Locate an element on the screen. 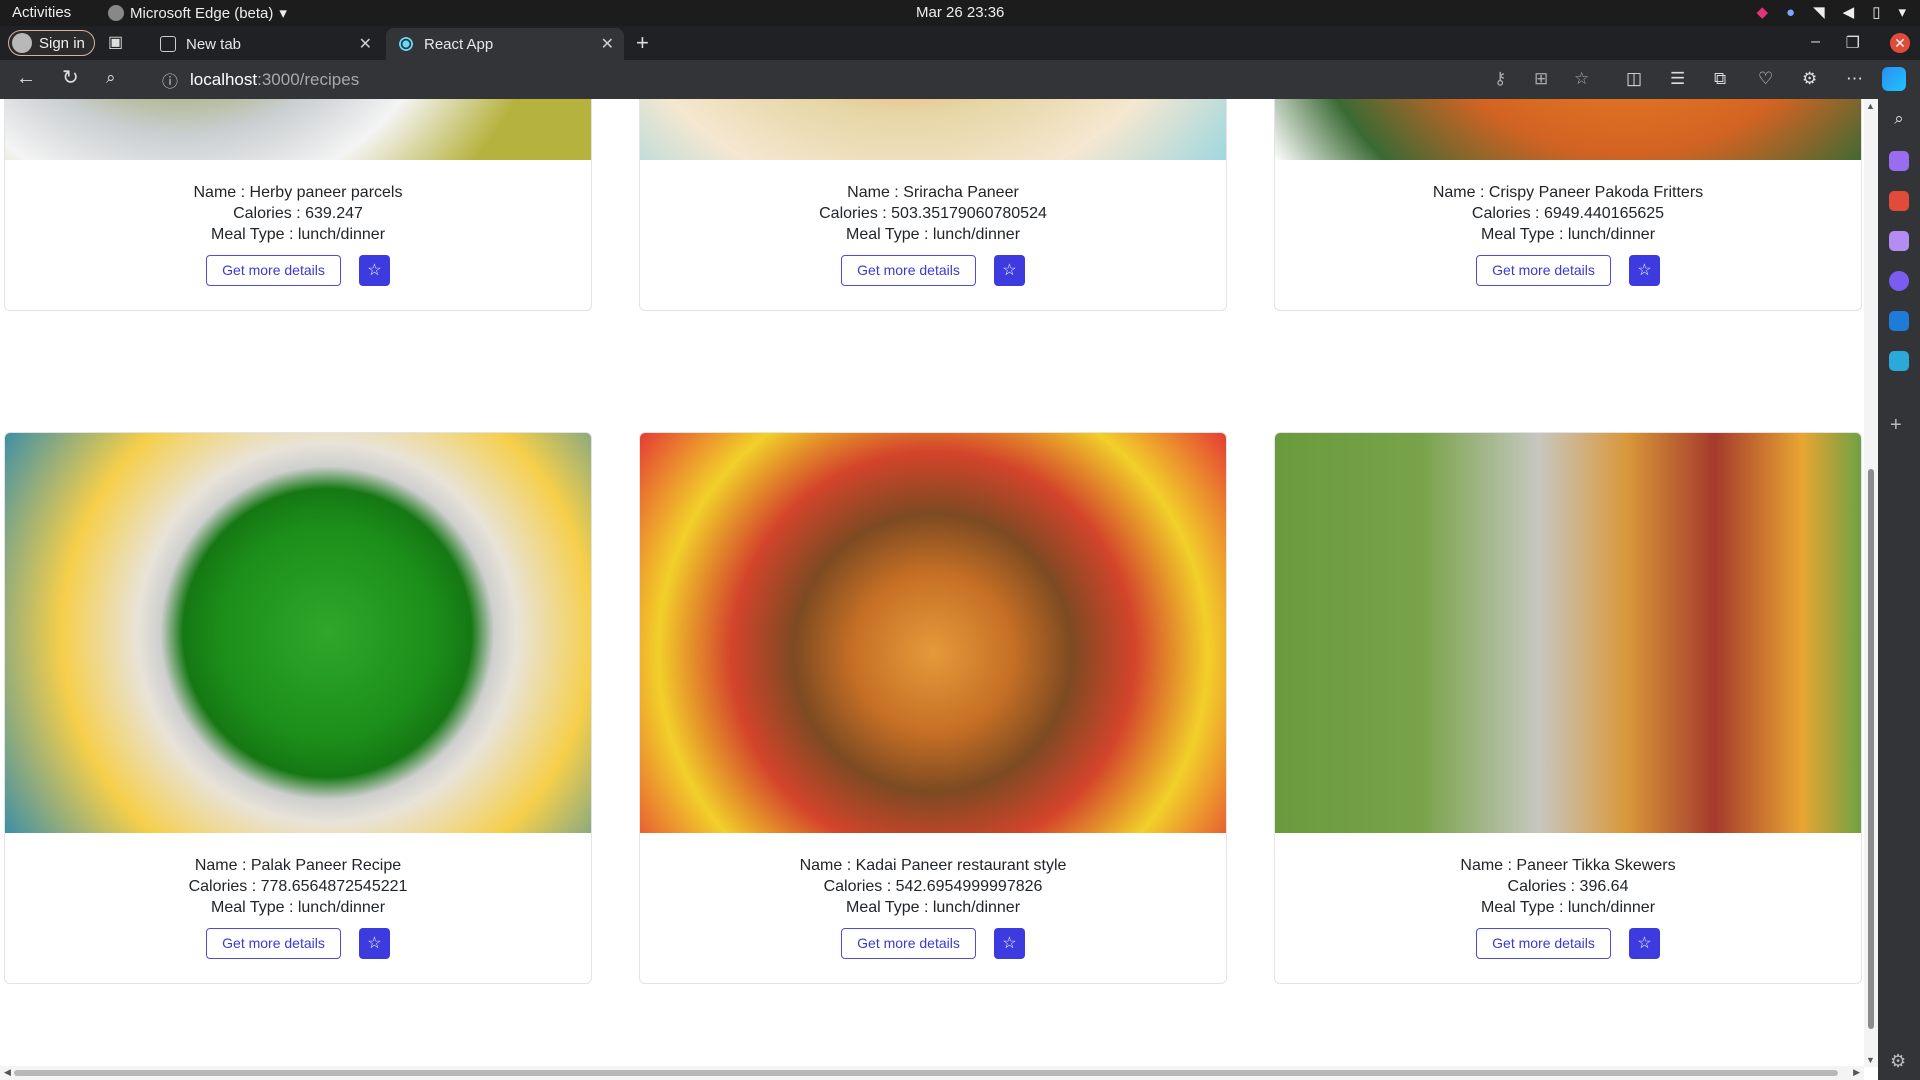 This screenshot has height=1080, width=1920. recipe-name: Name : Kadai Paneer restaurant style is located at coordinates (933, 865).